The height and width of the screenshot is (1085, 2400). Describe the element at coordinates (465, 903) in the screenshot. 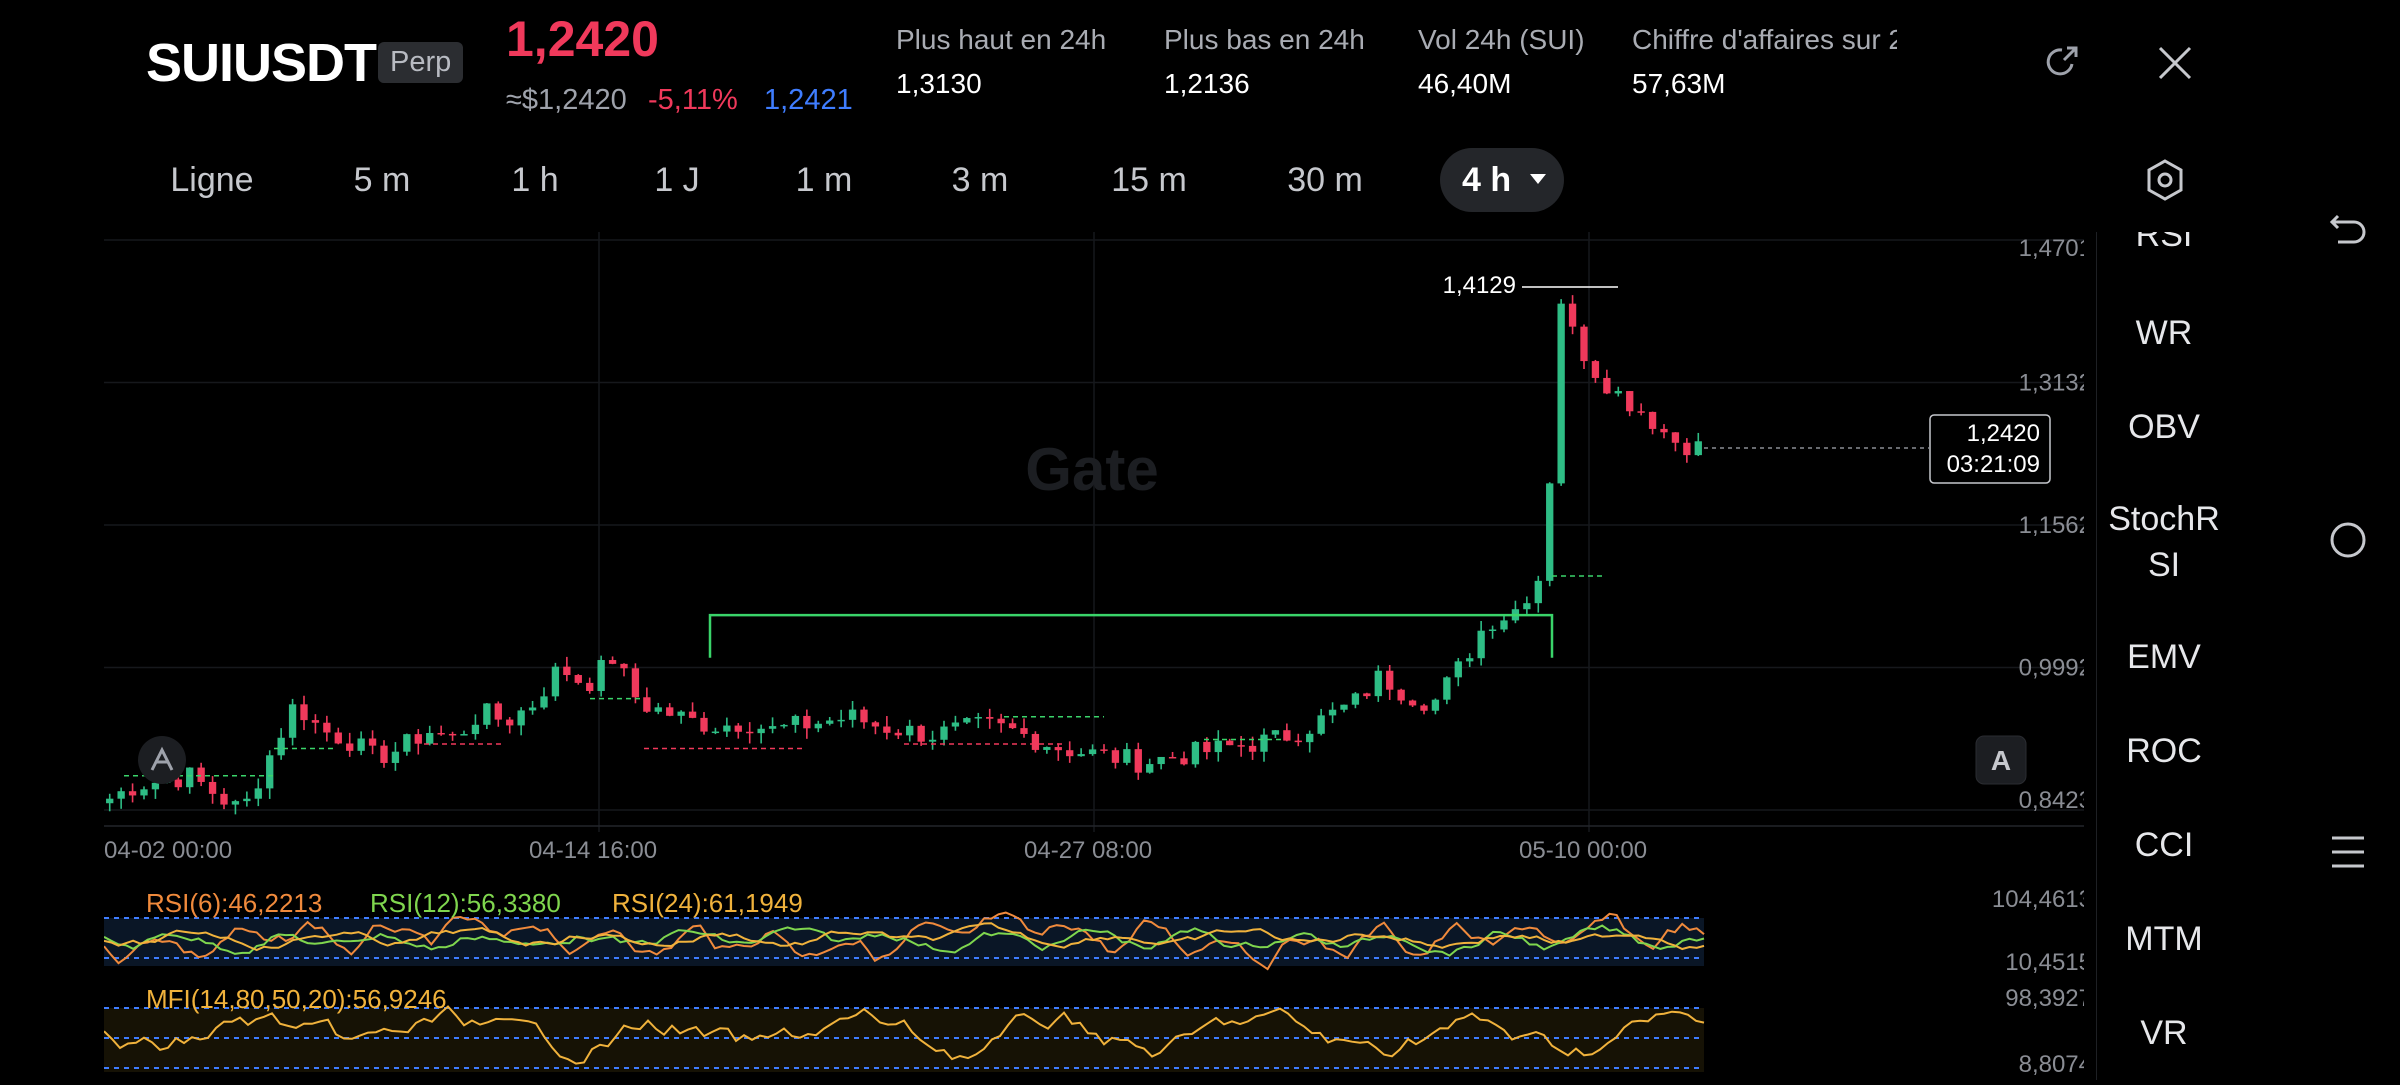

I see `rsi12-legend: RSI(12):56,3380` at that location.